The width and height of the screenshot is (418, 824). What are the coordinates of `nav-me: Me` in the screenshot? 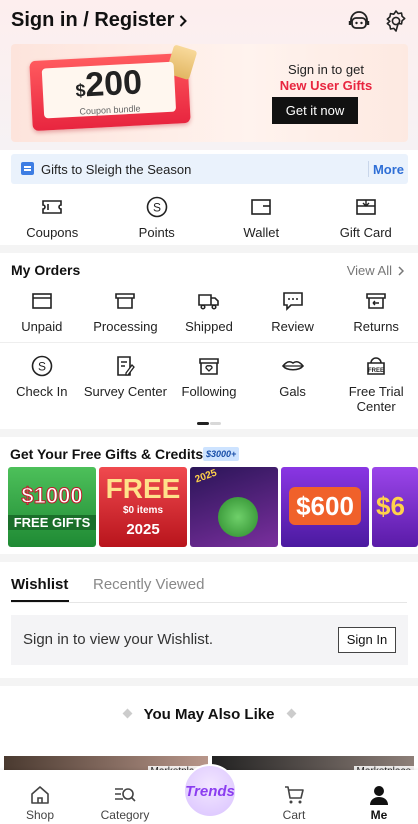 It's located at (379, 803).